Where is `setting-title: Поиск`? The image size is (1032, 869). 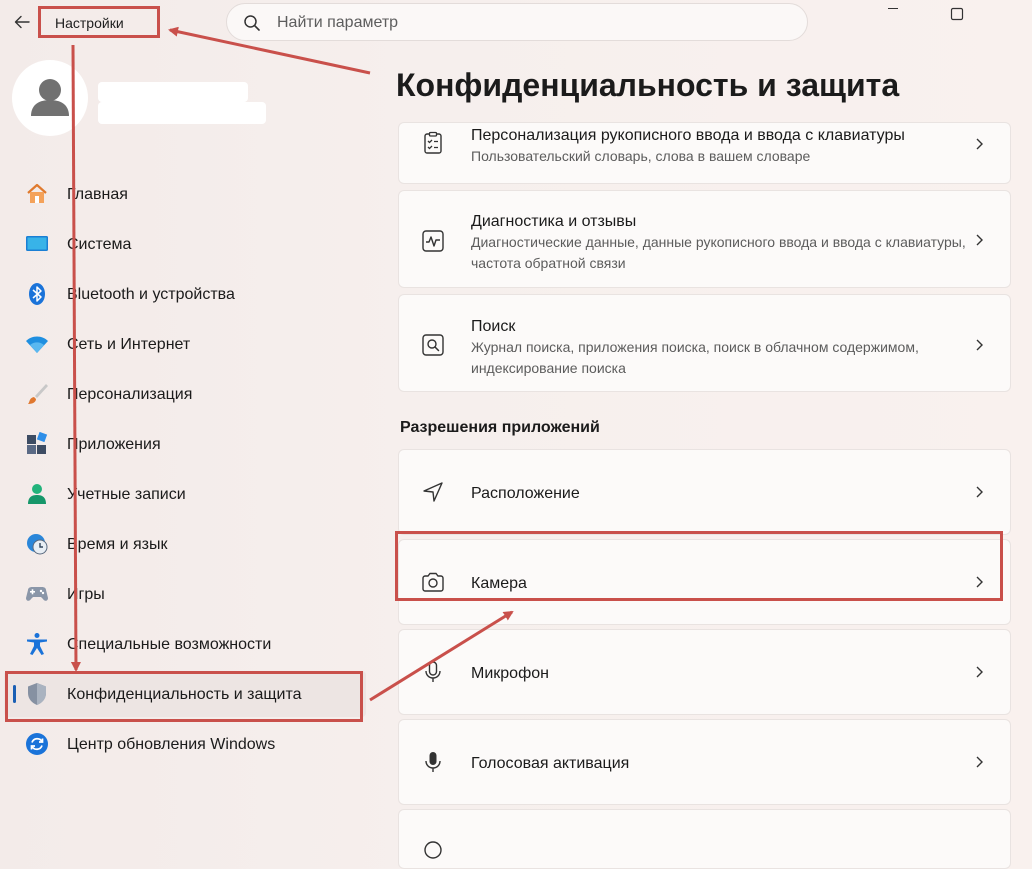
setting-title: Поиск is located at coordinates (493, 326).